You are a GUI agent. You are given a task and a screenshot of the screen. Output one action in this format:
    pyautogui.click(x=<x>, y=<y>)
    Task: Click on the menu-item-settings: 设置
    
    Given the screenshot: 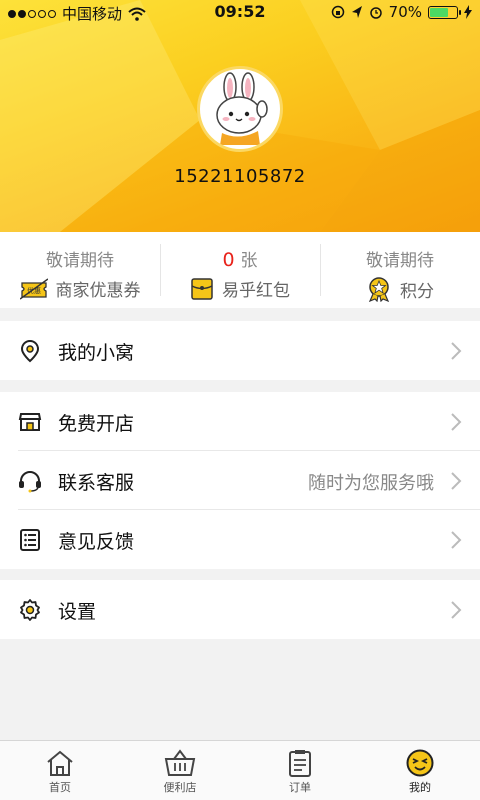 What is the action you would take?
    pyautogui.click(x=240, y=609)
    